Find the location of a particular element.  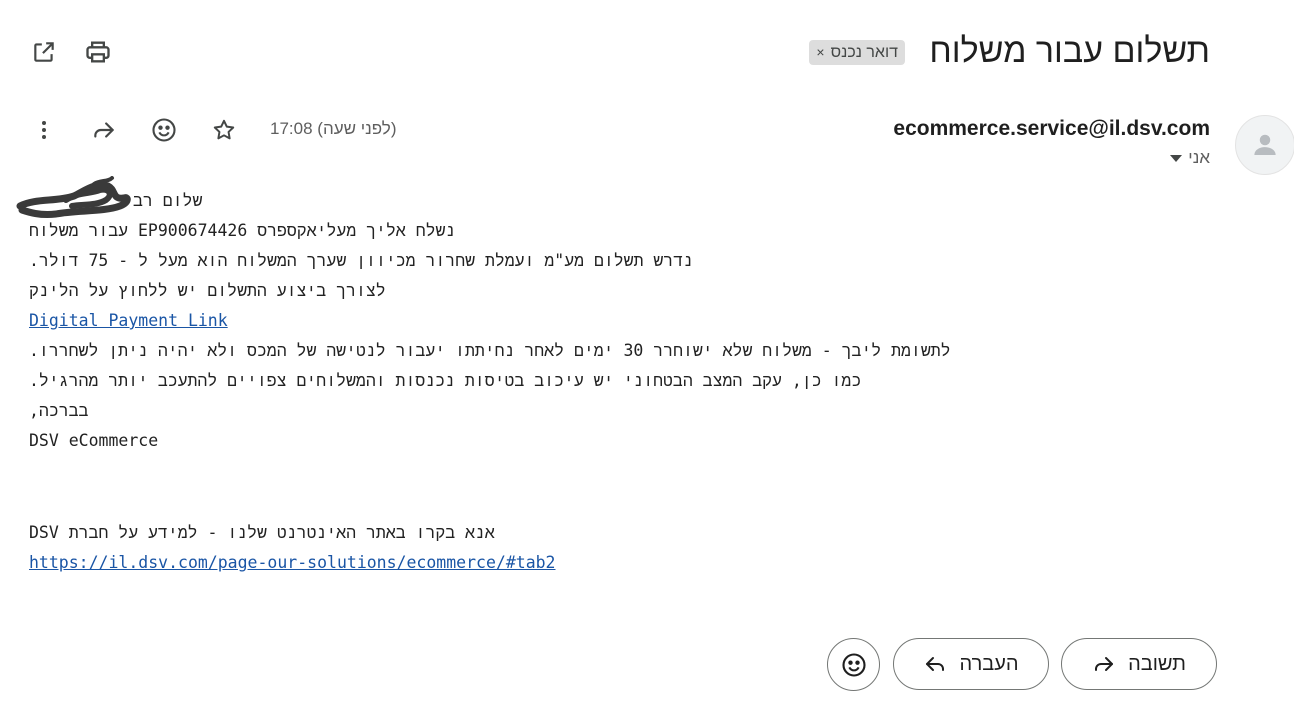

emoji-reaction-icon is located at coordinates (164, 130).